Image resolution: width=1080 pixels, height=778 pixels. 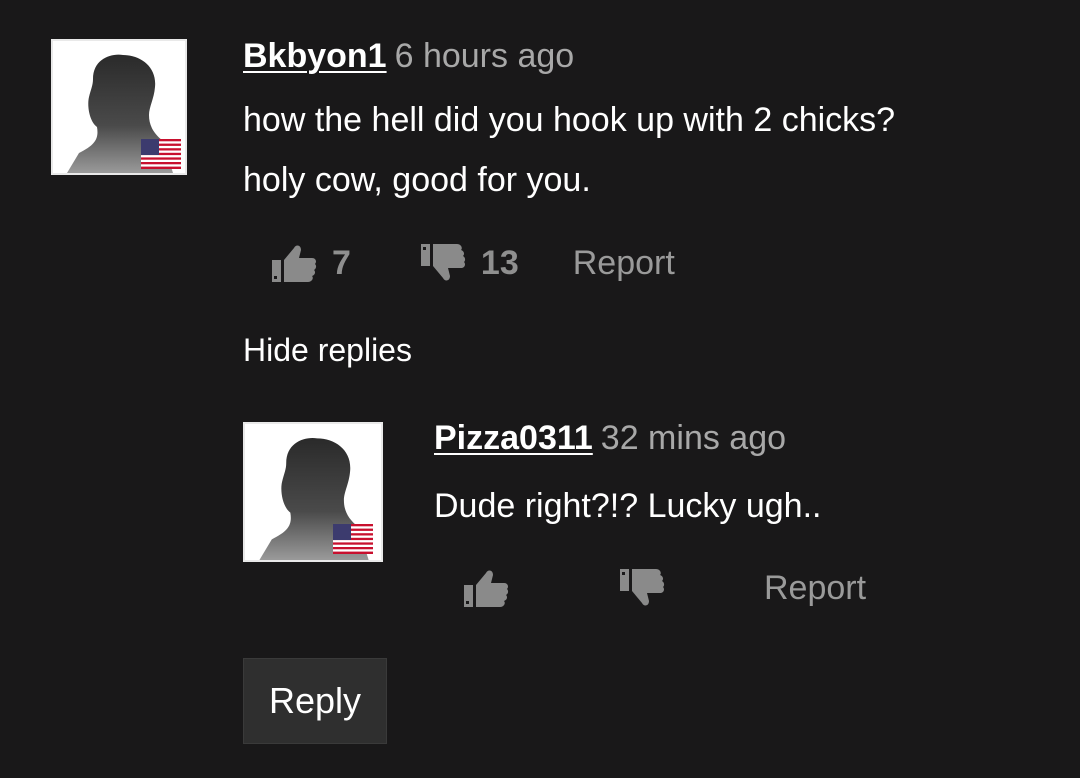 I want to click on dislike-count: 13, so click(x=499, y=262).